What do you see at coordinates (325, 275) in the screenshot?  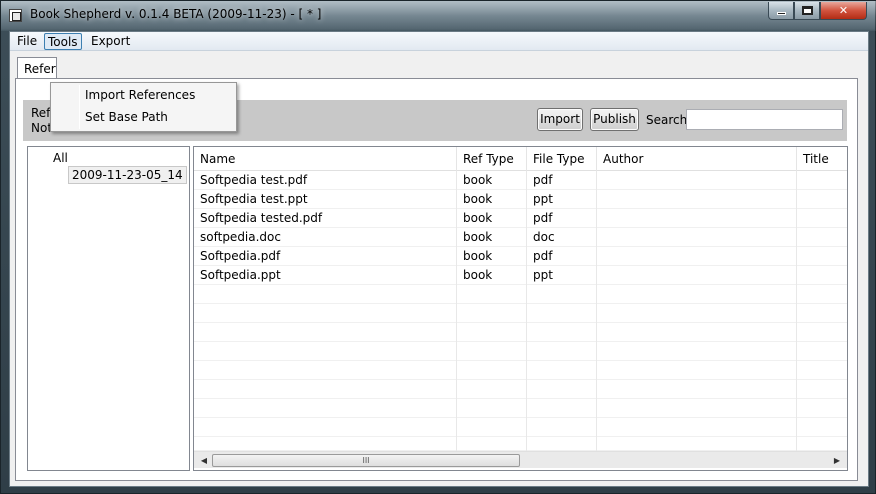 I see `cell-name: Softpedia.ppt` at bounding box center [325, 275].